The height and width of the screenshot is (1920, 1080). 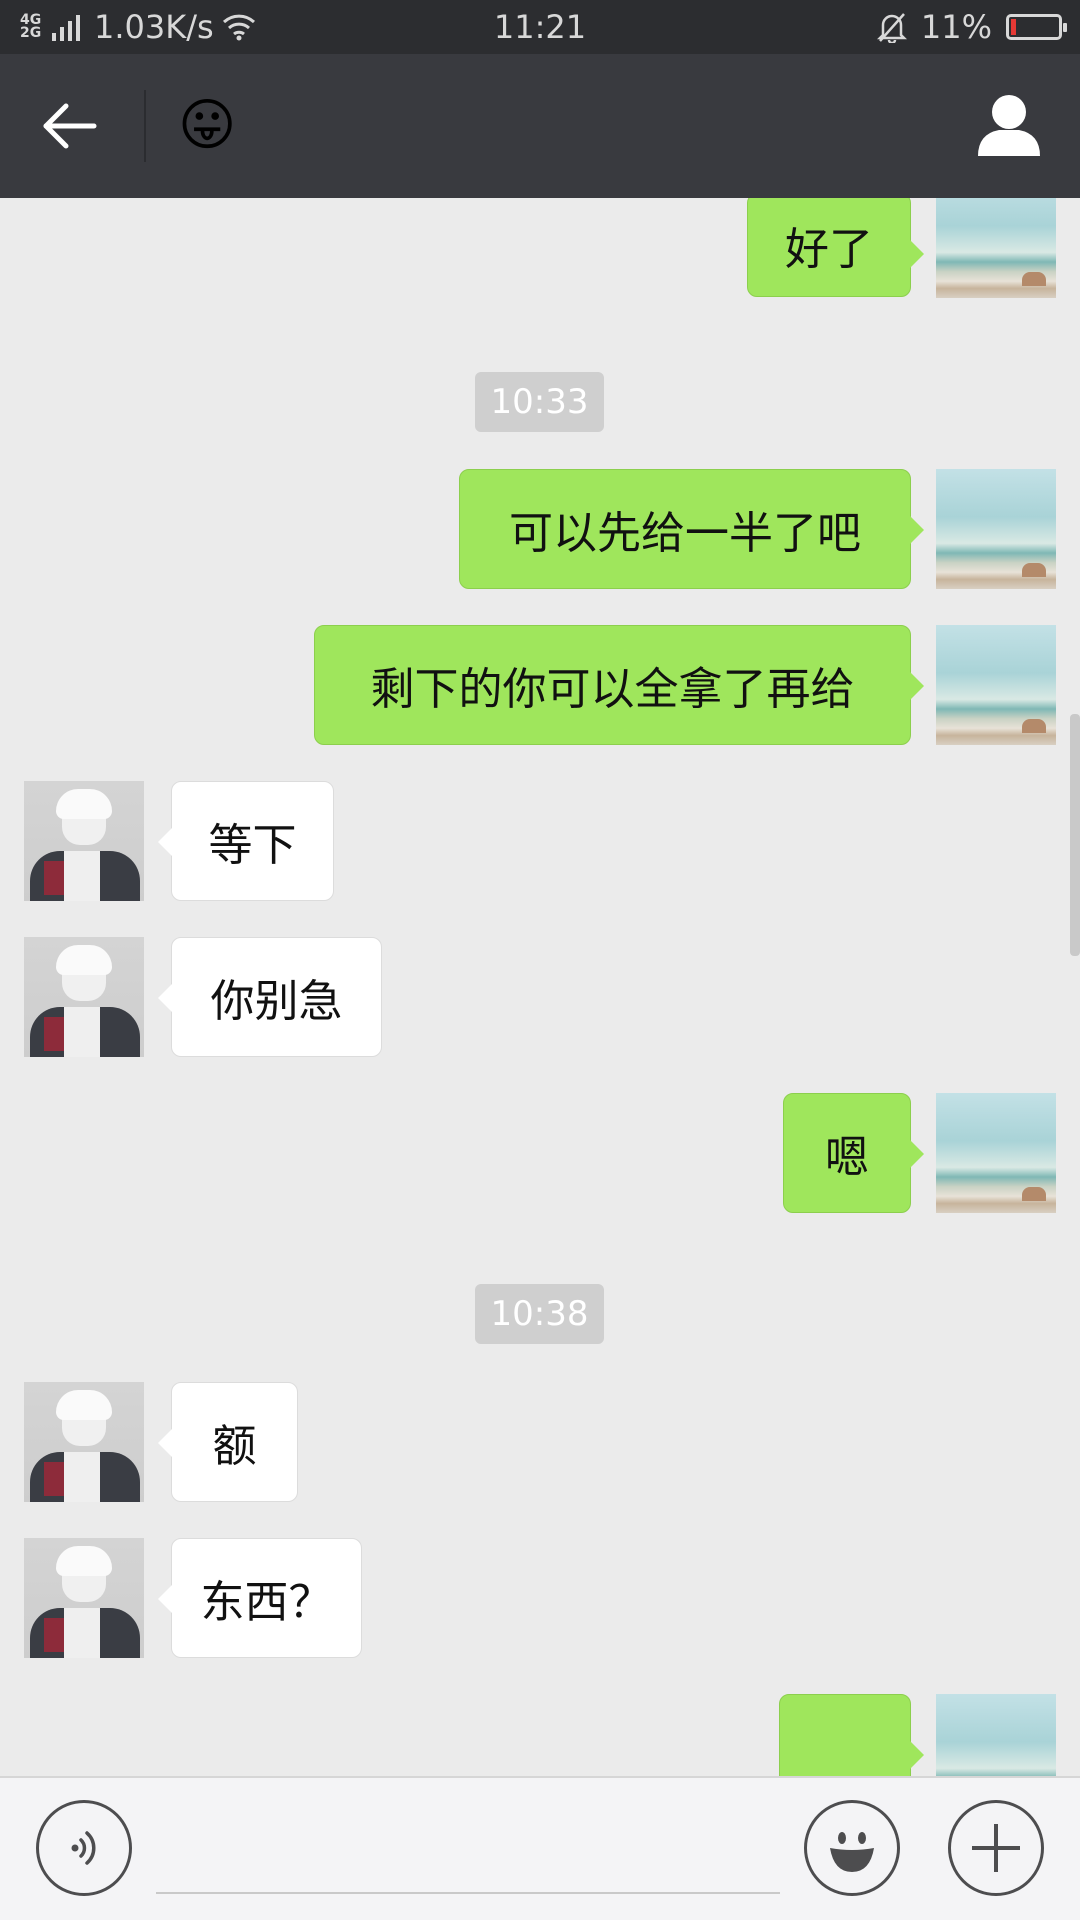 What do you see at coordinates (1075, 835) in the screenshot?
I see `scrollbar` at bounding box center [1075, 835].